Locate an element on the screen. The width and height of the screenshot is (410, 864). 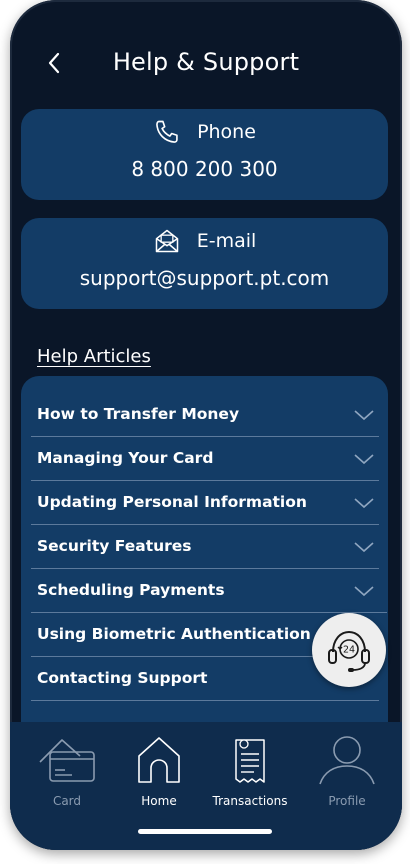
support-badge-text: 24 is located at coordinates (349, 650).